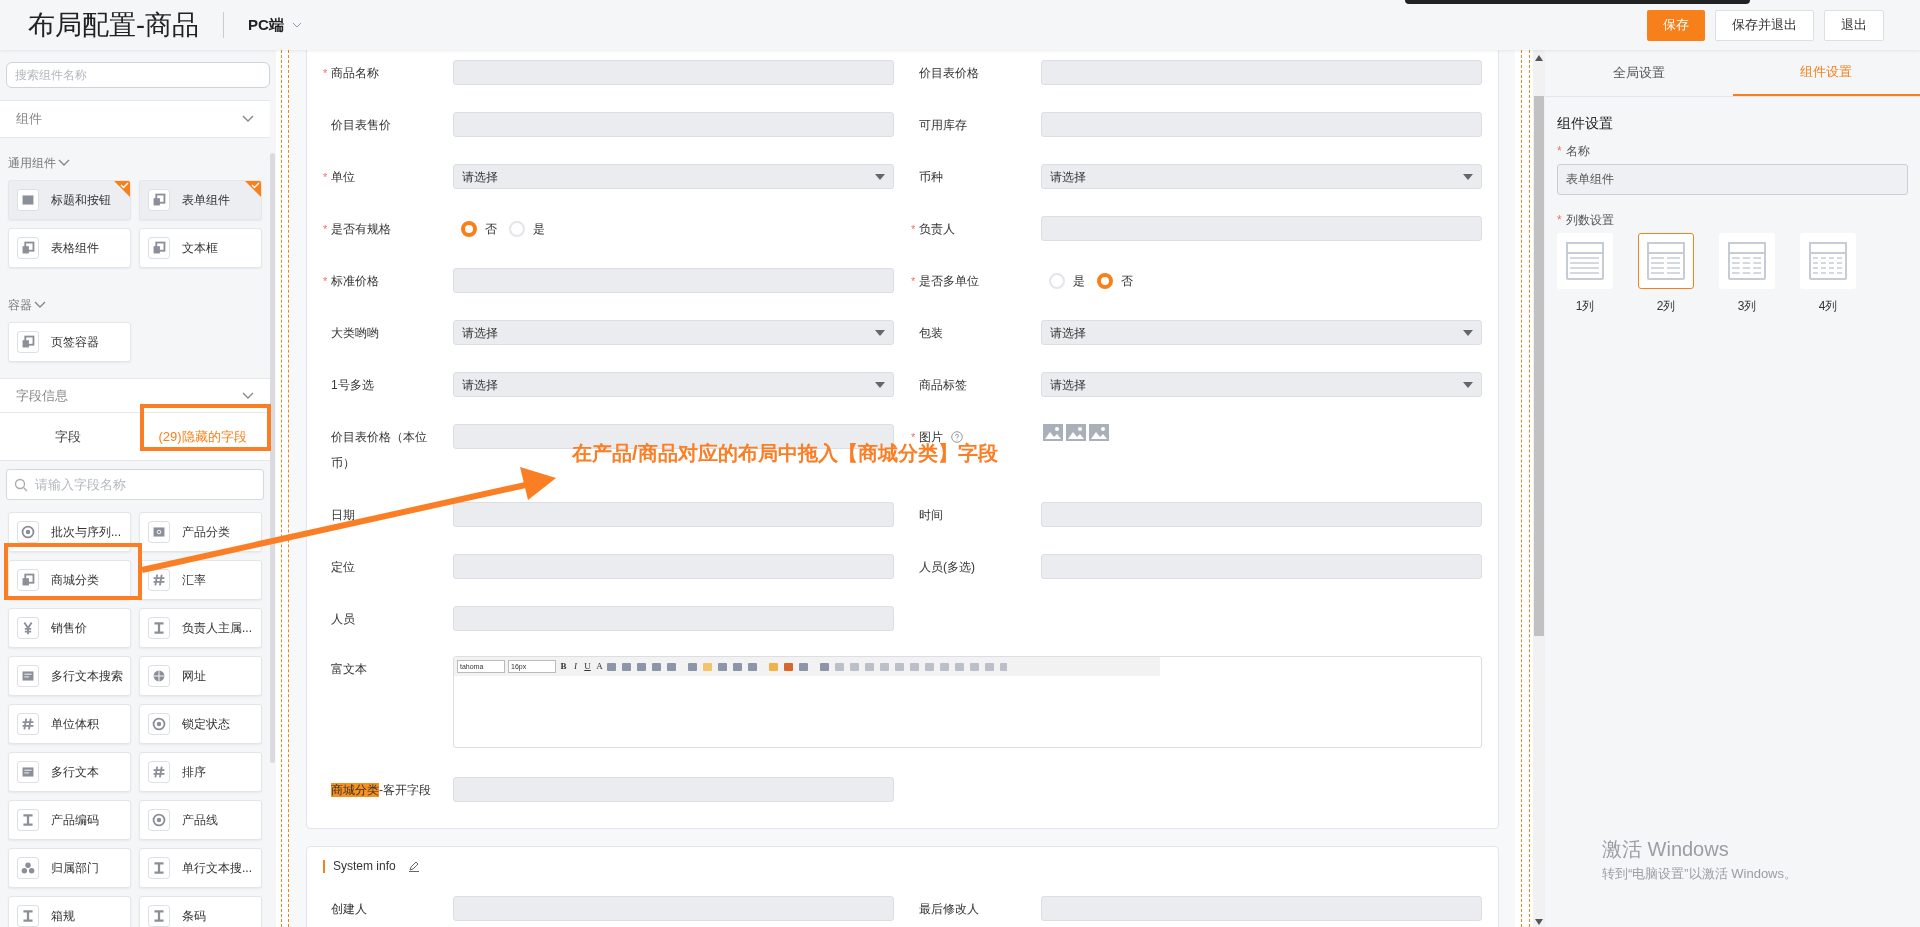 The width and height of the screenshot is (1920, 927). I want to click on component-card: 产品线, so click(200, 820).